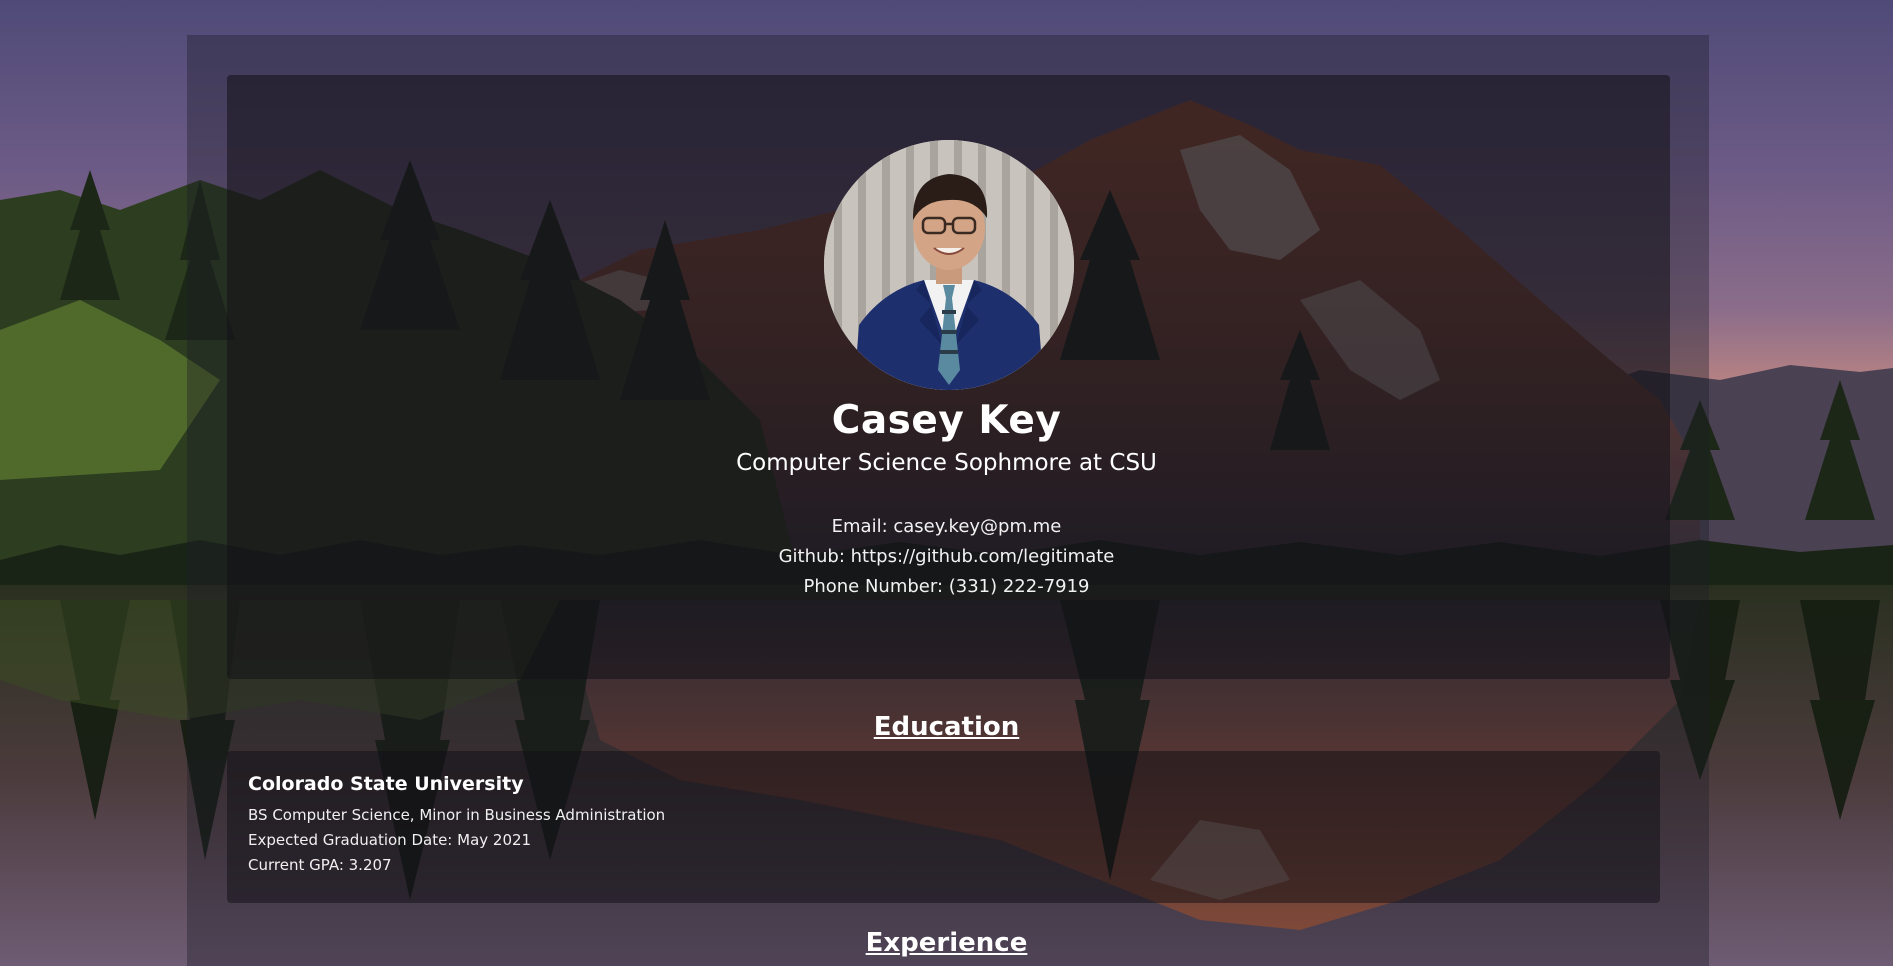  What do you see at coordinates (946, 463) in the screenshot?
I see `profile-tagline: Computer Science Sophmore at CSU` at bounding box center [946, 463].